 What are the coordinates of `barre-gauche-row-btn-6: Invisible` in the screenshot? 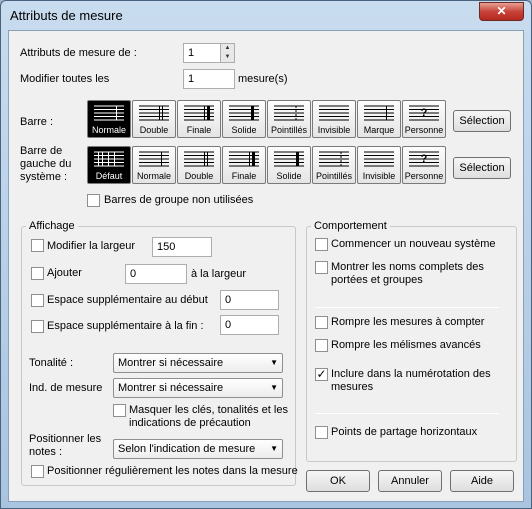 It's located at (379, 165).